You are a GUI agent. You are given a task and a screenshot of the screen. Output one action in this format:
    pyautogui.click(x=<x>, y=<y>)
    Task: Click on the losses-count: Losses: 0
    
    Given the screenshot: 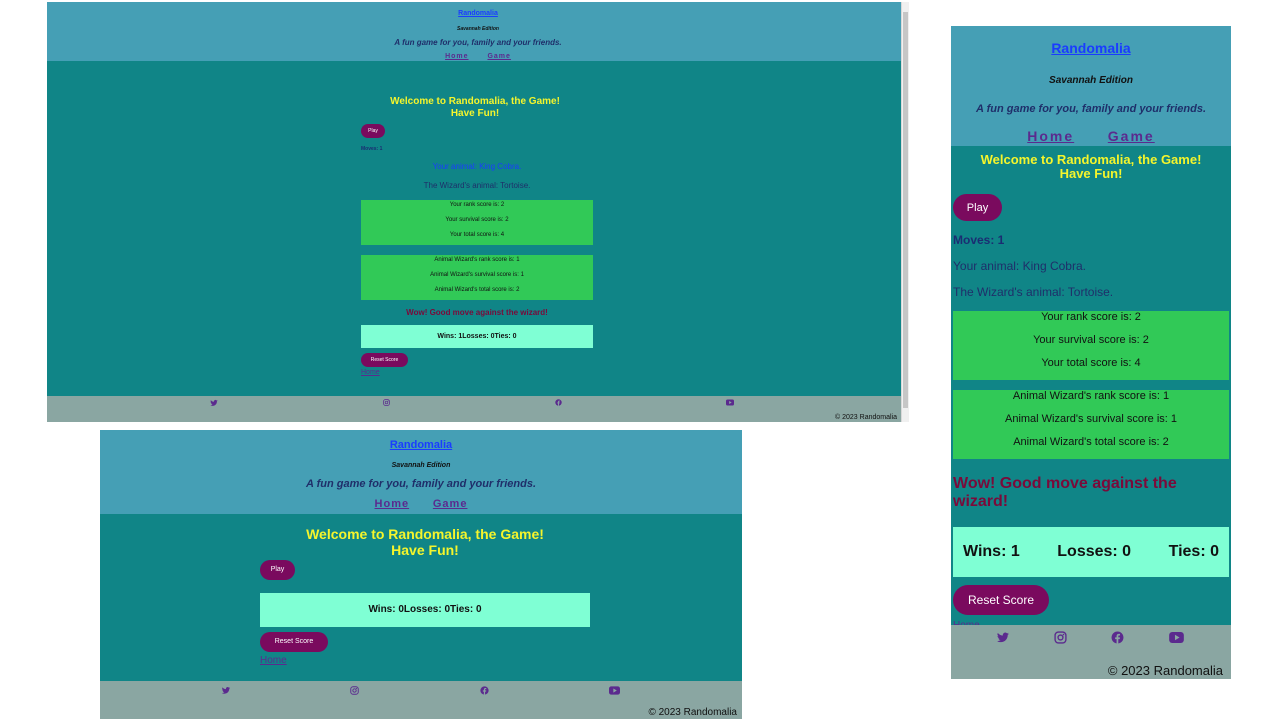 What is the action you would take?
    pyautogui.click(x=1094, y=551)
    